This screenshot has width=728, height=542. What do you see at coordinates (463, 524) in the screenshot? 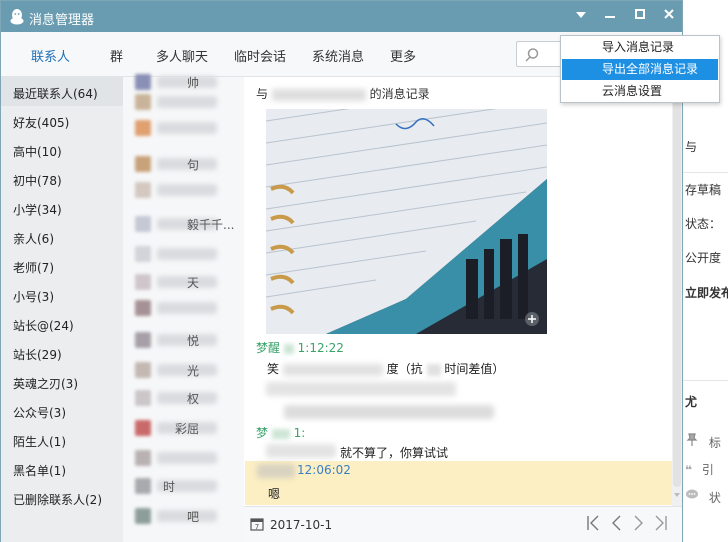
I see `history-footer: 7 2017-10-1` at bounding box center [463, 524].